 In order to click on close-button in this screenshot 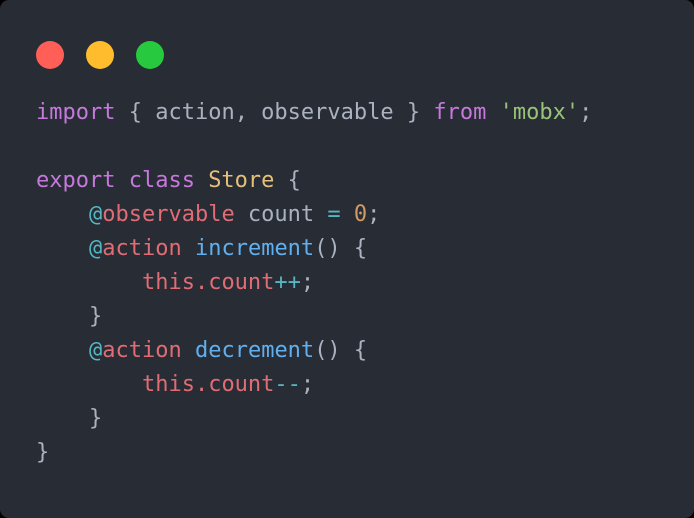, I will do `click(50, 55)`.